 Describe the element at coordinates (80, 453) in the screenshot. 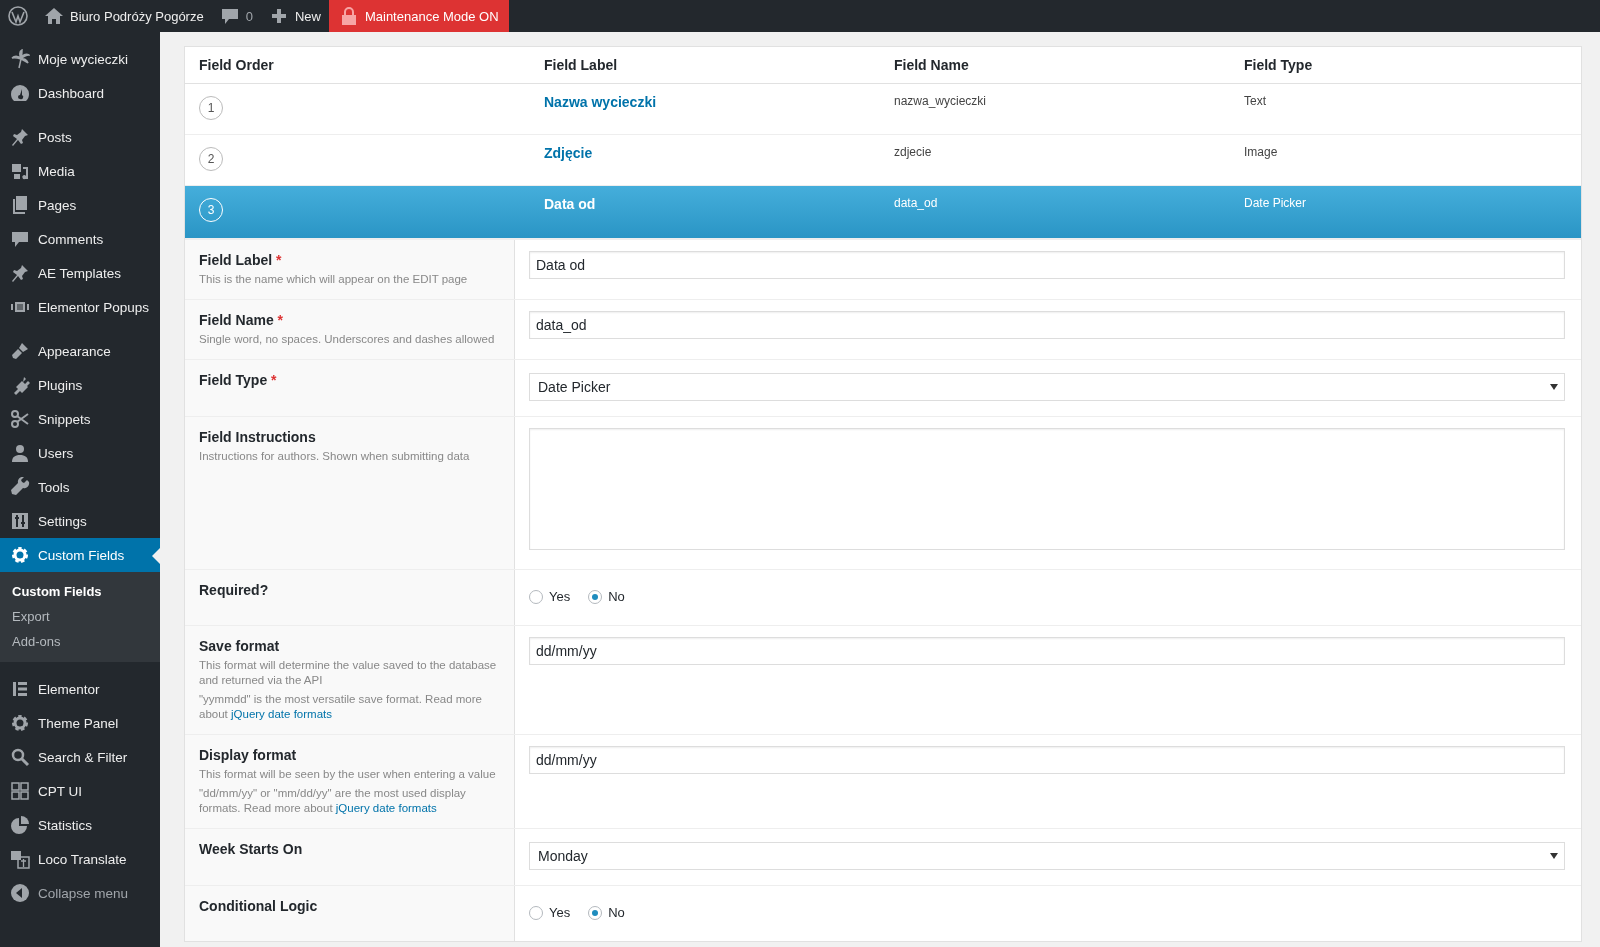

I see `sidebar-item: Users` at that location.